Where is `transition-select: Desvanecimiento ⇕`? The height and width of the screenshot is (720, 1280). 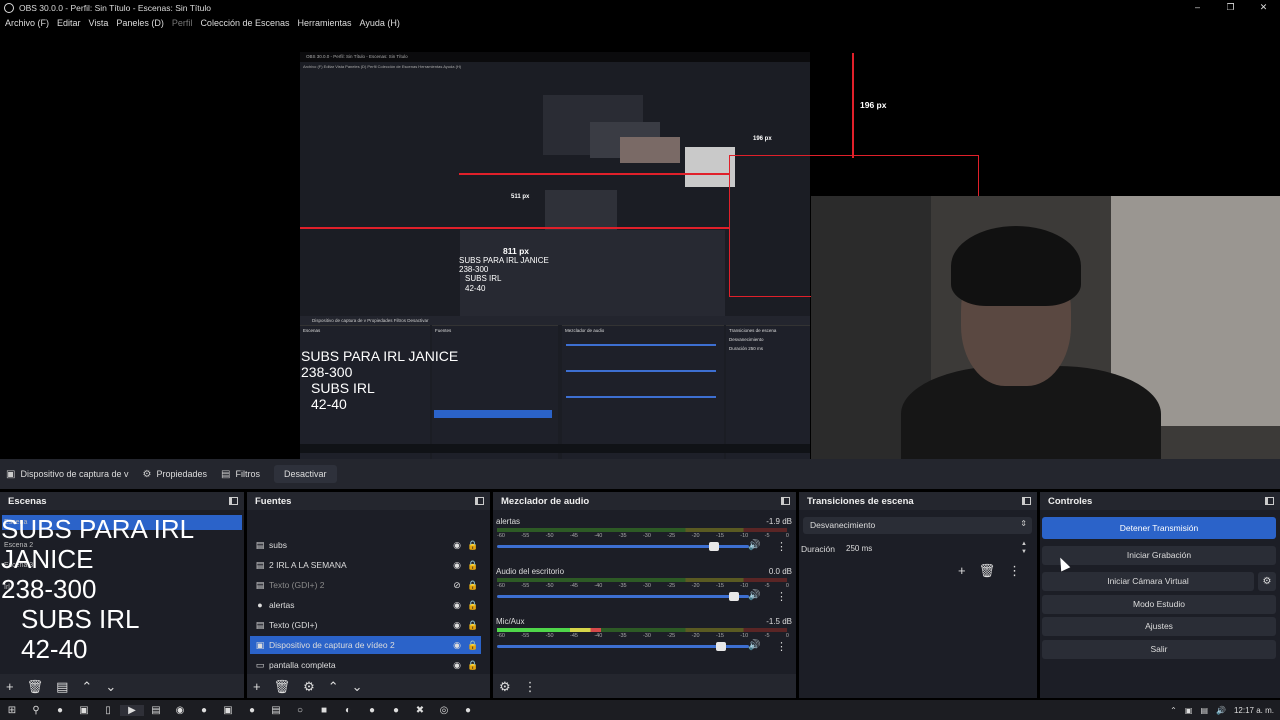 transition-select: Desvanecimiento ⇕ is located at coordinates (917, 525).